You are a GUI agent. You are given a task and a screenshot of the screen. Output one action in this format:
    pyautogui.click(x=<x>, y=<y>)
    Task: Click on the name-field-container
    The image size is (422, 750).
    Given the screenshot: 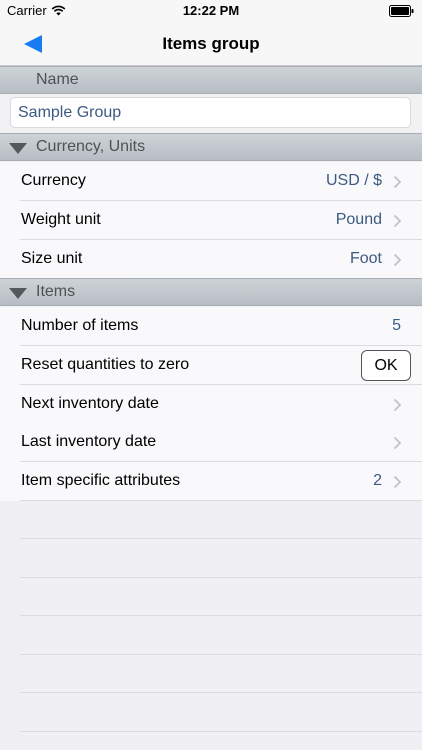 What is the action you would take?
    pyautogui.click(x=211, y=113)
    